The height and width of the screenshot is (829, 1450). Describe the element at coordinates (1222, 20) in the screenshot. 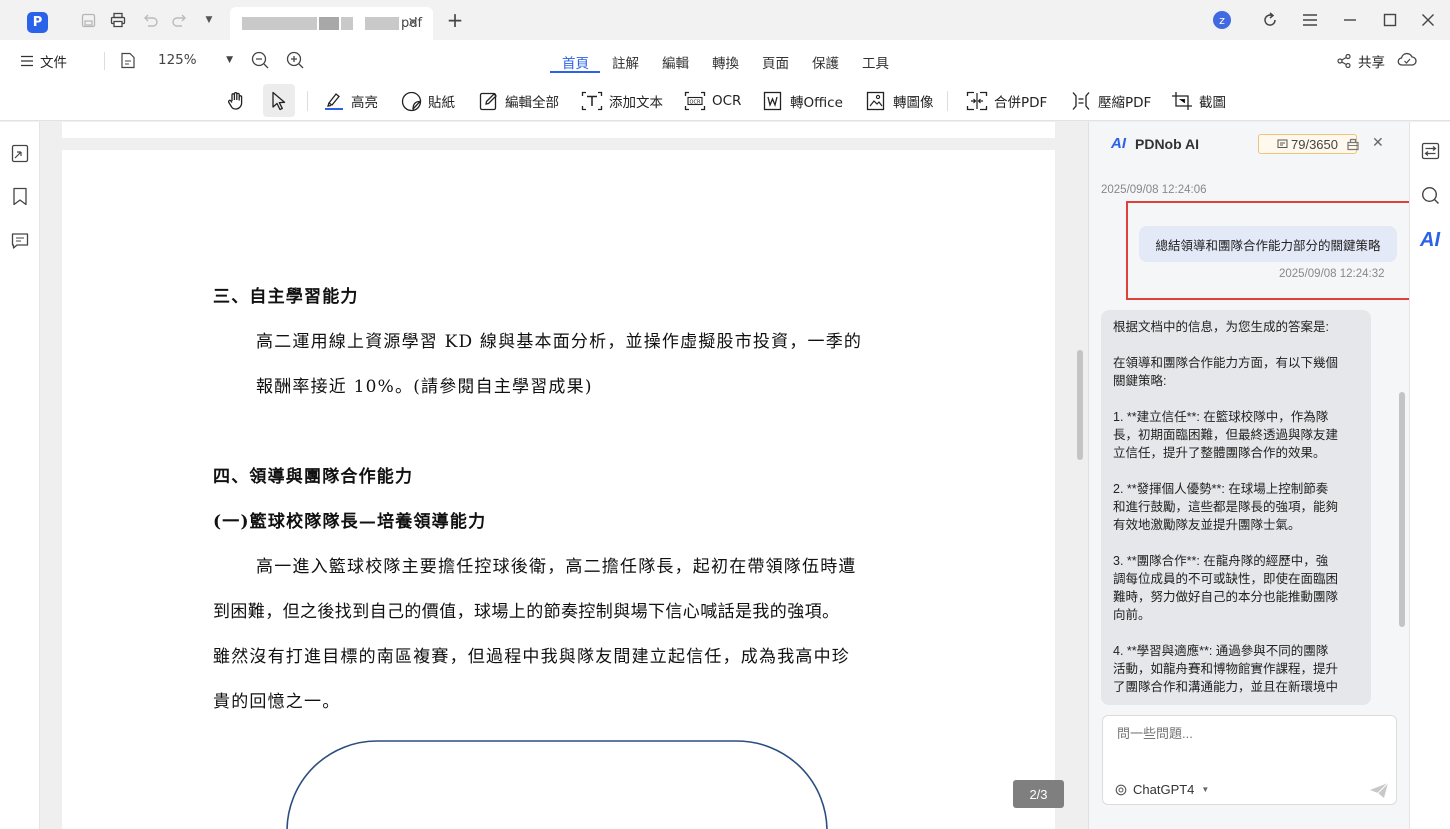

I see `avatar: z` at that location.